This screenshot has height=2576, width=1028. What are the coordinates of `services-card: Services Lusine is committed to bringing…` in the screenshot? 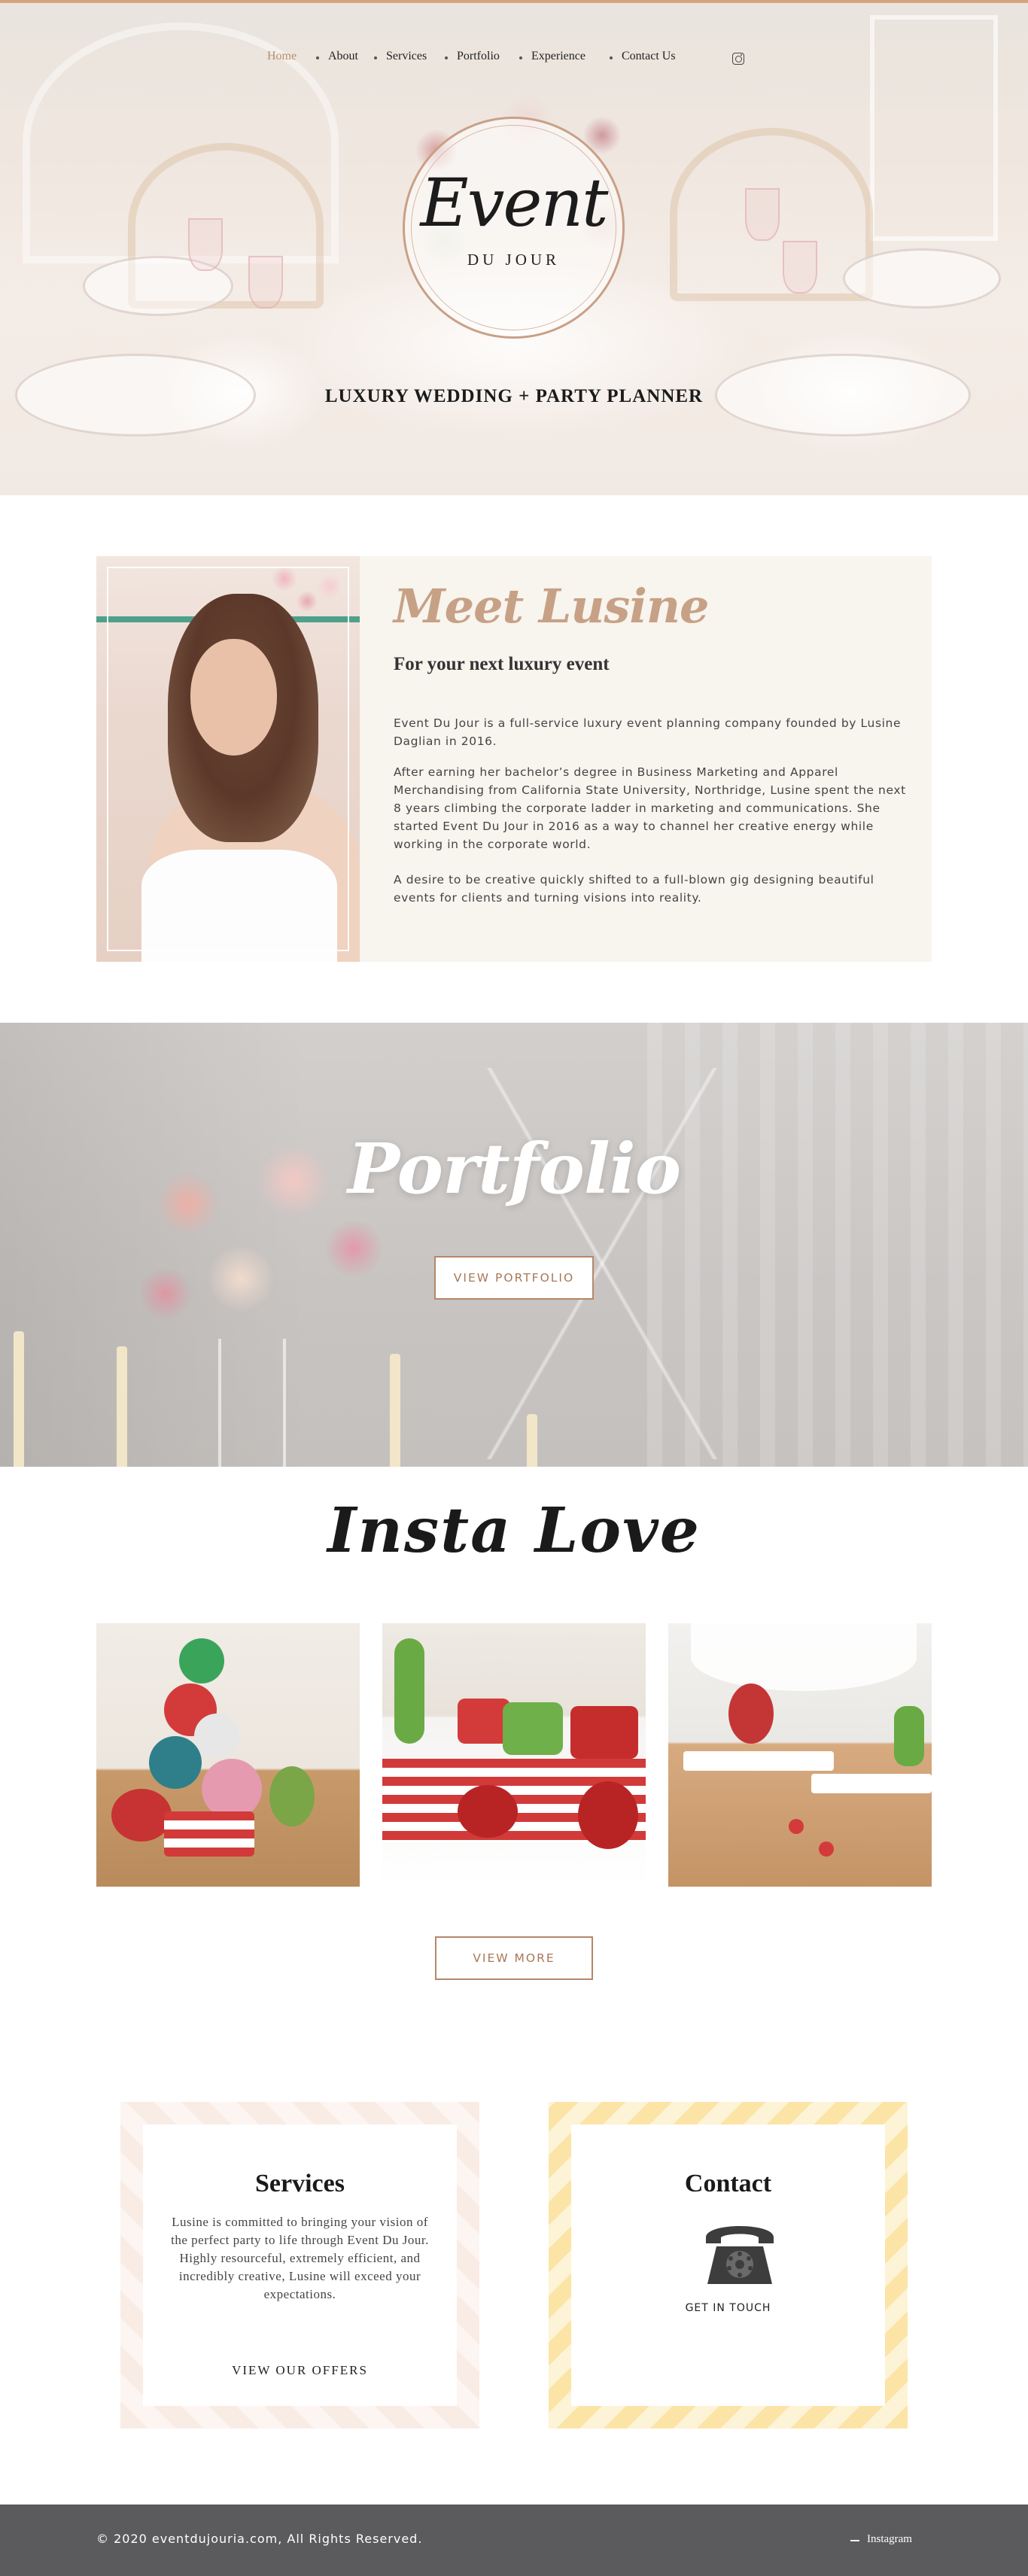 It's located at (299, 2265).